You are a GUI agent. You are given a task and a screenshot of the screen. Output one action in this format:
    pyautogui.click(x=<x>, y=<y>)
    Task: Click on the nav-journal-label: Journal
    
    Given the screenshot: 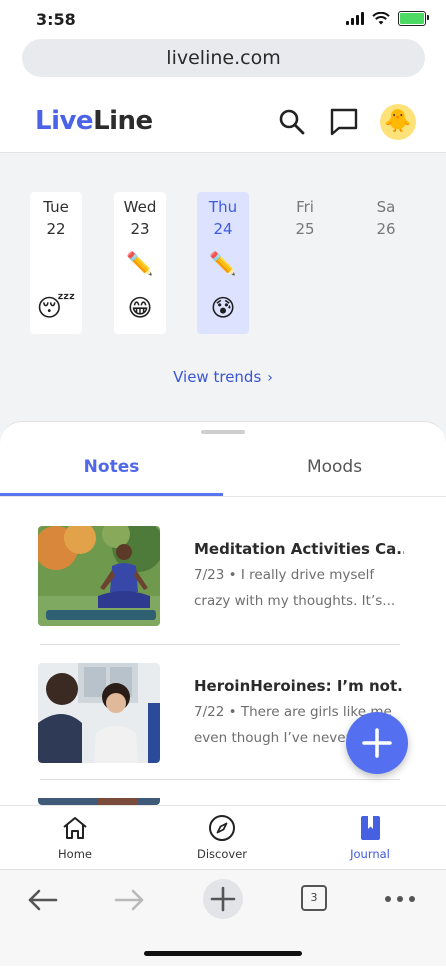 What is the action you would take?
    pyautogui.click(x=370, y=854)
    